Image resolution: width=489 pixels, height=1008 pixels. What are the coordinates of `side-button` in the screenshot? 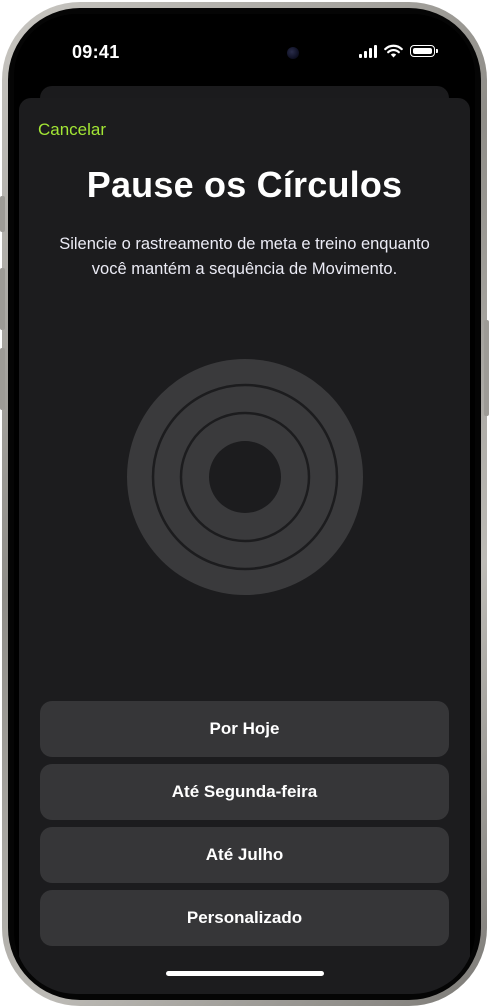 It's located at (486, 368).